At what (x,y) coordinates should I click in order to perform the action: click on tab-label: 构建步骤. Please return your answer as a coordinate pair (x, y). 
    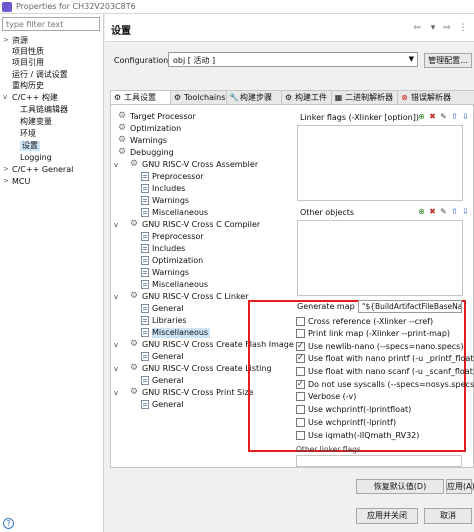
    Looking at the image, I should click on (256, 97).